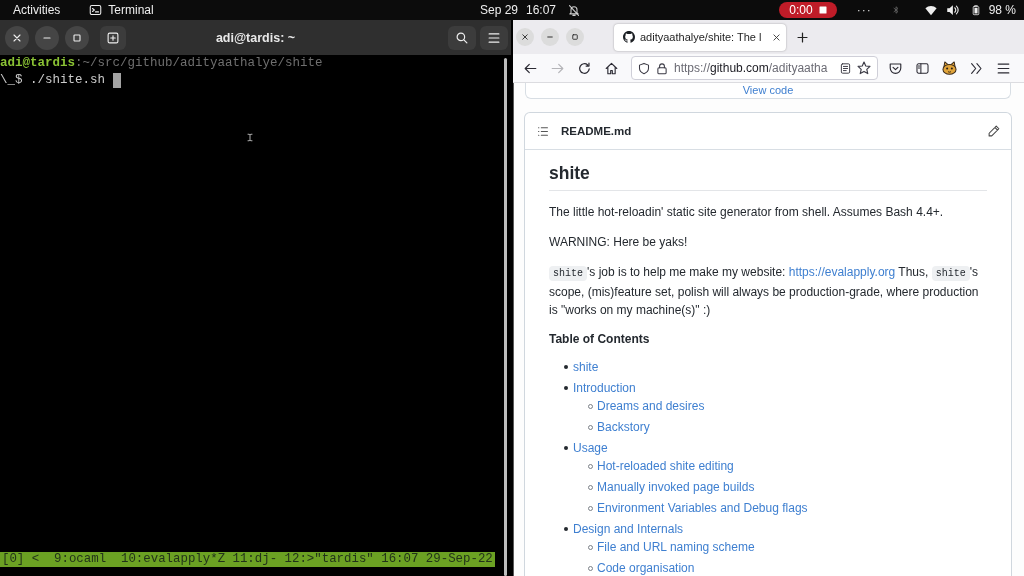 Image resolution: width=1024 pixels, height=576 pixels. What do you see at coordinates (751, 68) in the screenshot?
I see `url-text: https://github.com/adityaatha` at bounding box center [751, 68].